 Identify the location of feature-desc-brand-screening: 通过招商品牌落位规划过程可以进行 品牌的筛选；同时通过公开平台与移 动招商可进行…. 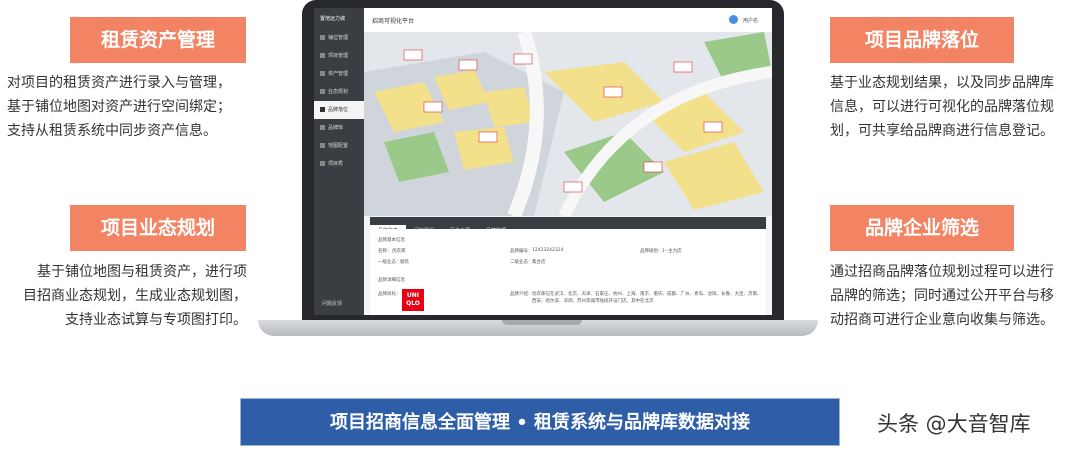
(942, 296).